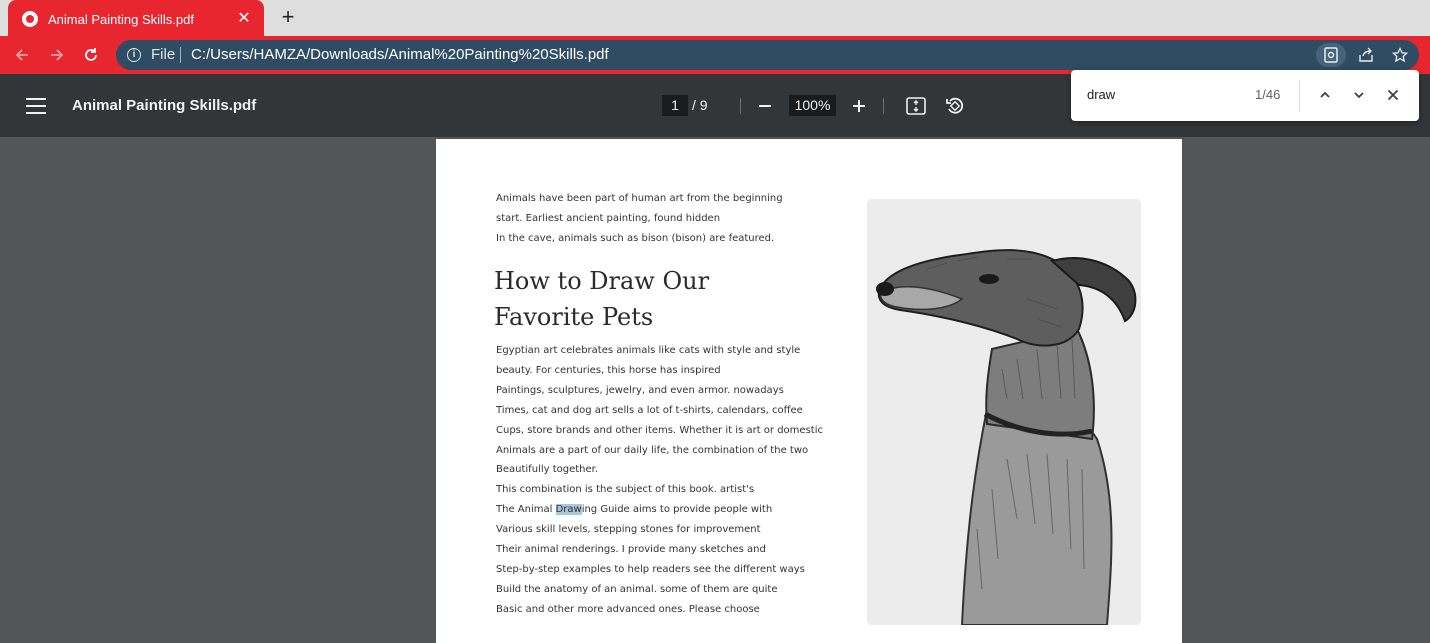 This screenshot has height=643, width=1430. What do you see at coordinates (812, 105) in the screenshot?
I see `zoom-level-input: 100%` at bounding box center [812, 105].